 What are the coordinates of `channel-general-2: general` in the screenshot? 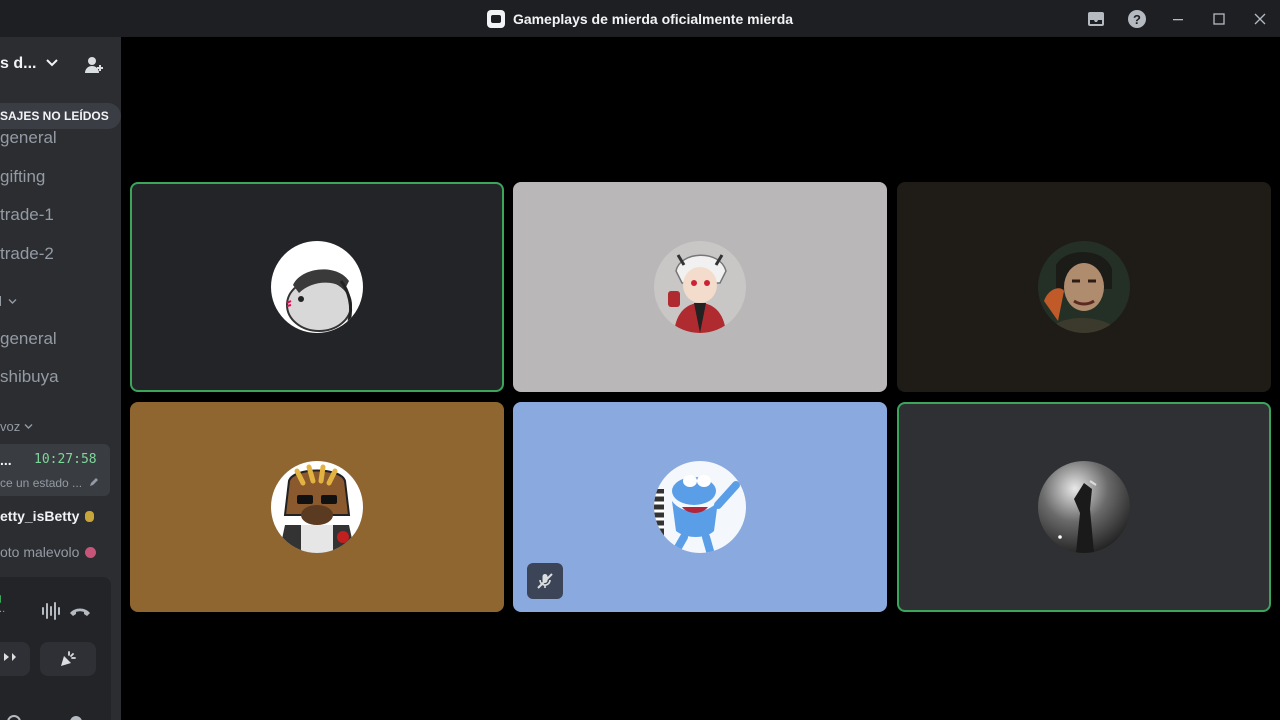 It's located at (28, 339).